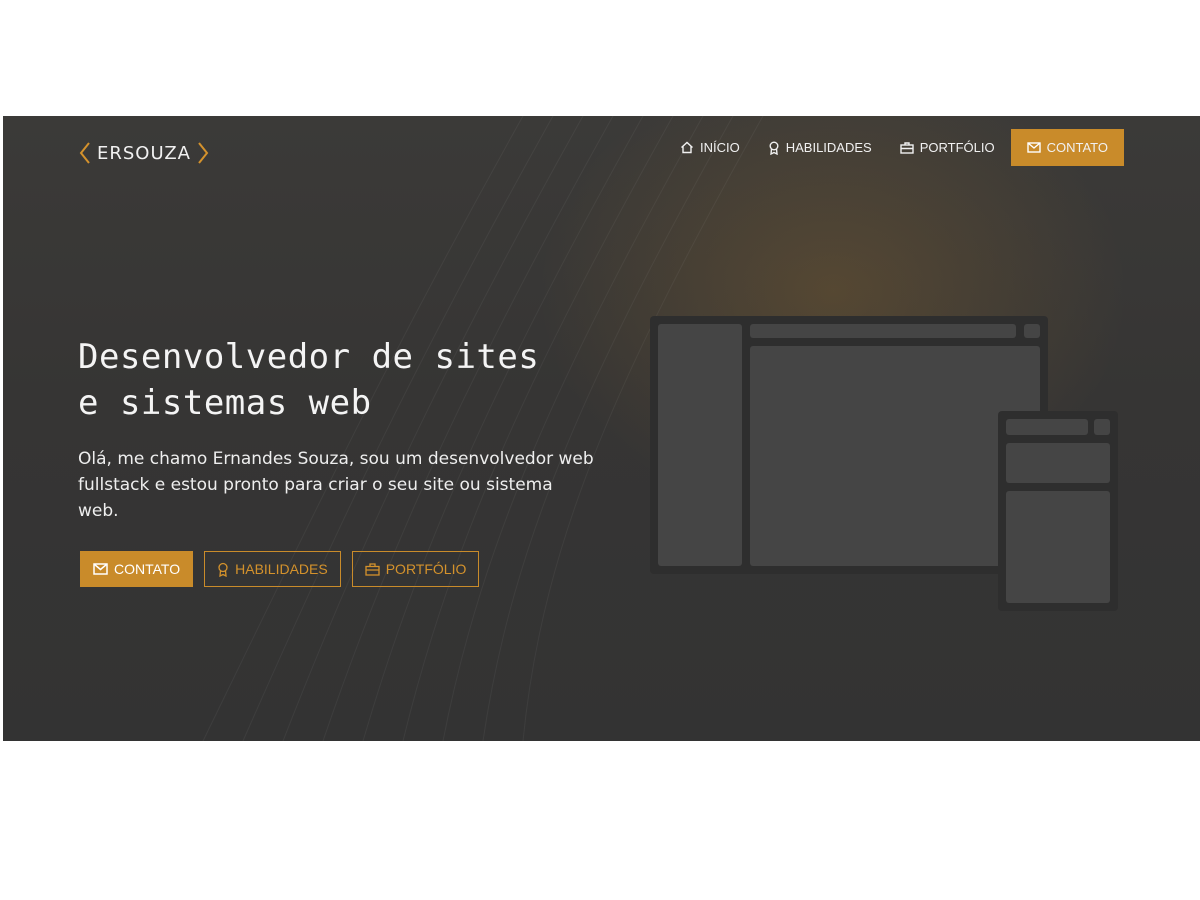  What do you see at coordinates (957, 147) in the screenshot?
I see `nav-item-label: PORTFÓLIO` at bounding box center [957, 147].